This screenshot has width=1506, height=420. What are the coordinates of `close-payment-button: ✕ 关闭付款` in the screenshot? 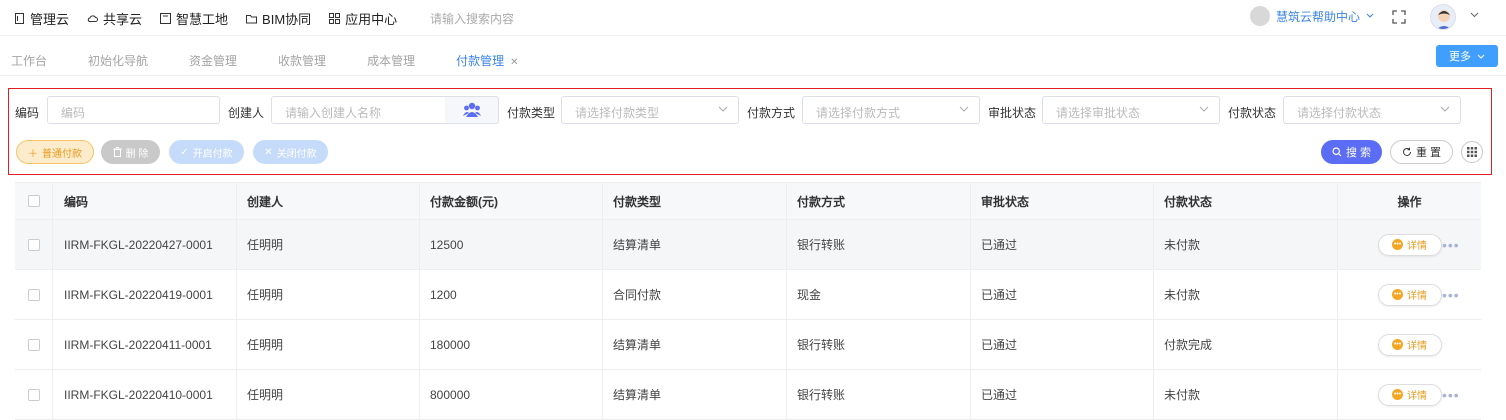 It's located at (290, 152).